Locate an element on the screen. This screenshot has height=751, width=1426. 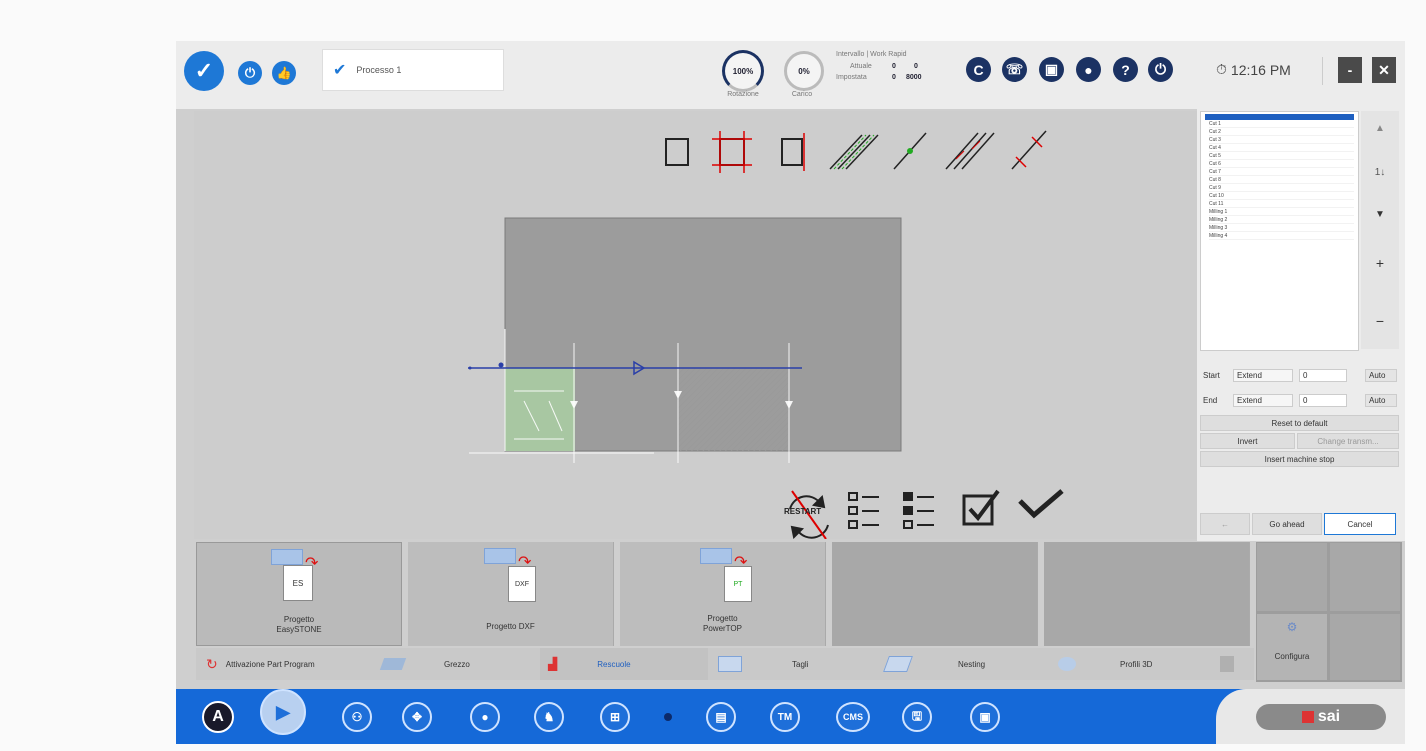
start-row: Start Extend 0 Auto is located at coordinates (1302, 375).